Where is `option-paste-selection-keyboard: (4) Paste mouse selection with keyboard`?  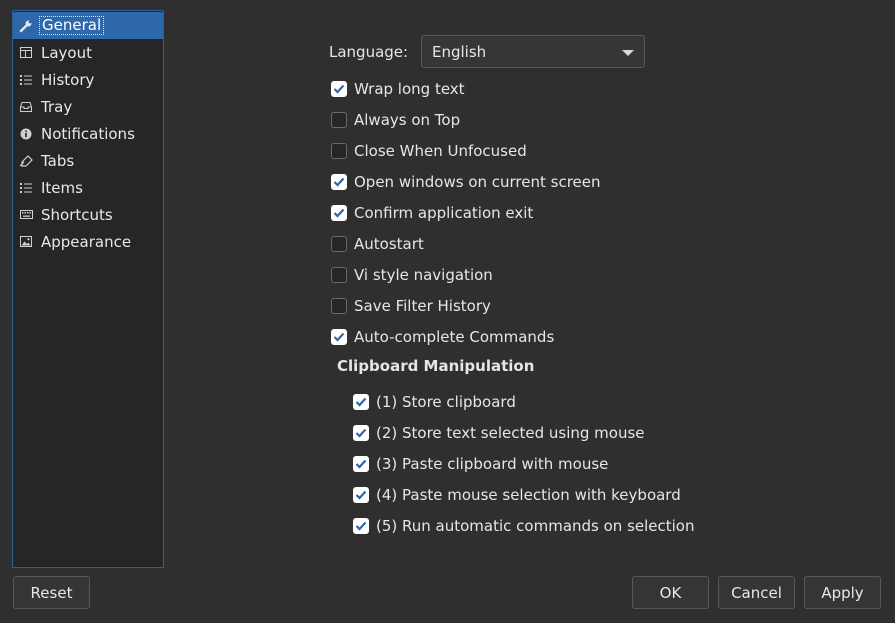 option-paste-selection-keyboard: (4) Paste mouse selection with keyboard is located at coordinates (517, 495).